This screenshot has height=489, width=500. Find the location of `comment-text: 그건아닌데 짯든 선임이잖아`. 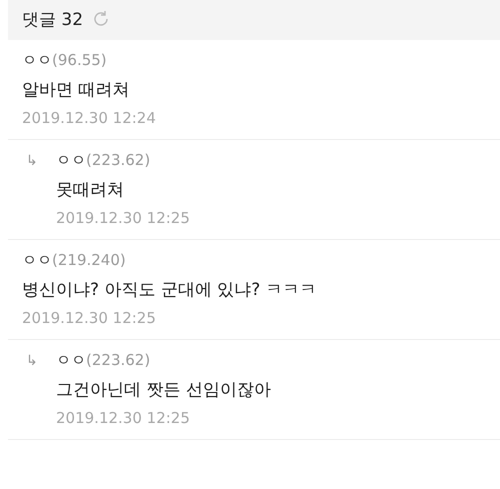

comment-text: 그건아닌데 짯든 선임이잖아 is located at coordinates (163, 390).